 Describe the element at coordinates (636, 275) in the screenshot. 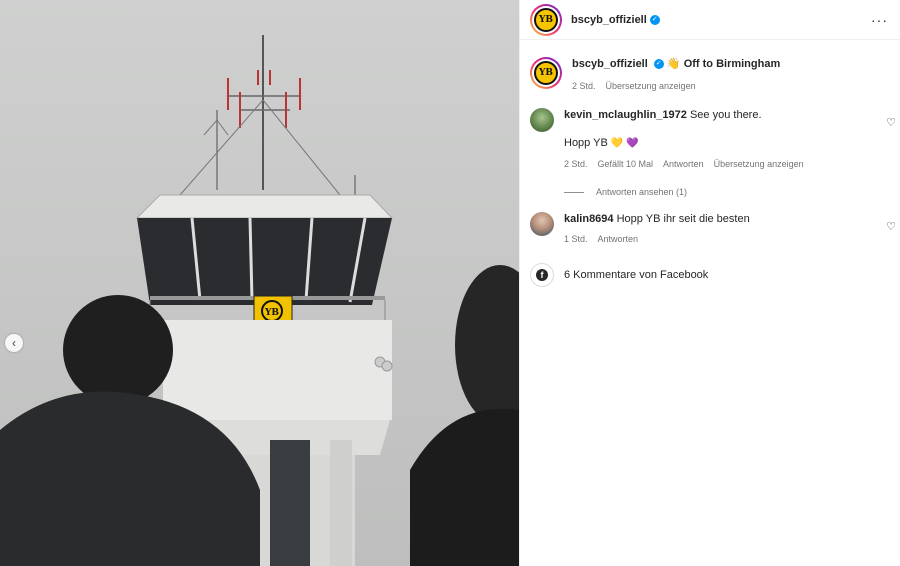

I see `facebook-comments-label: 6 Kommentare von Facebook` at that location.